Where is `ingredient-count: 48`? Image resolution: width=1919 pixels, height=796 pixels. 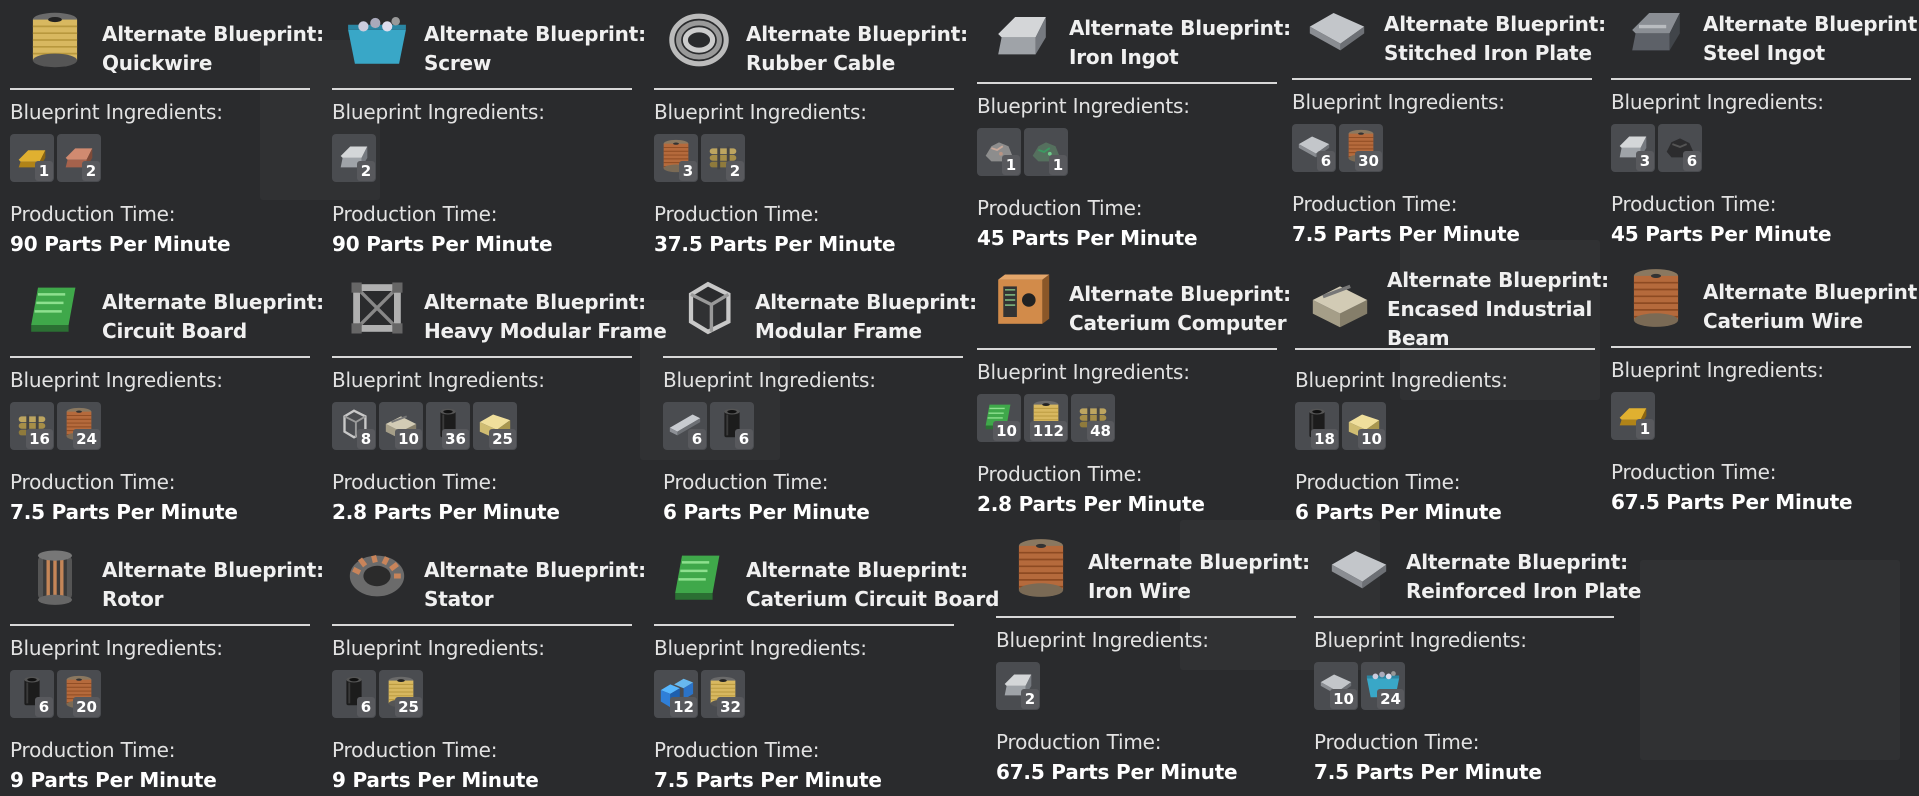 ingredient-count: 48 is located at coordinates (1100, 431).